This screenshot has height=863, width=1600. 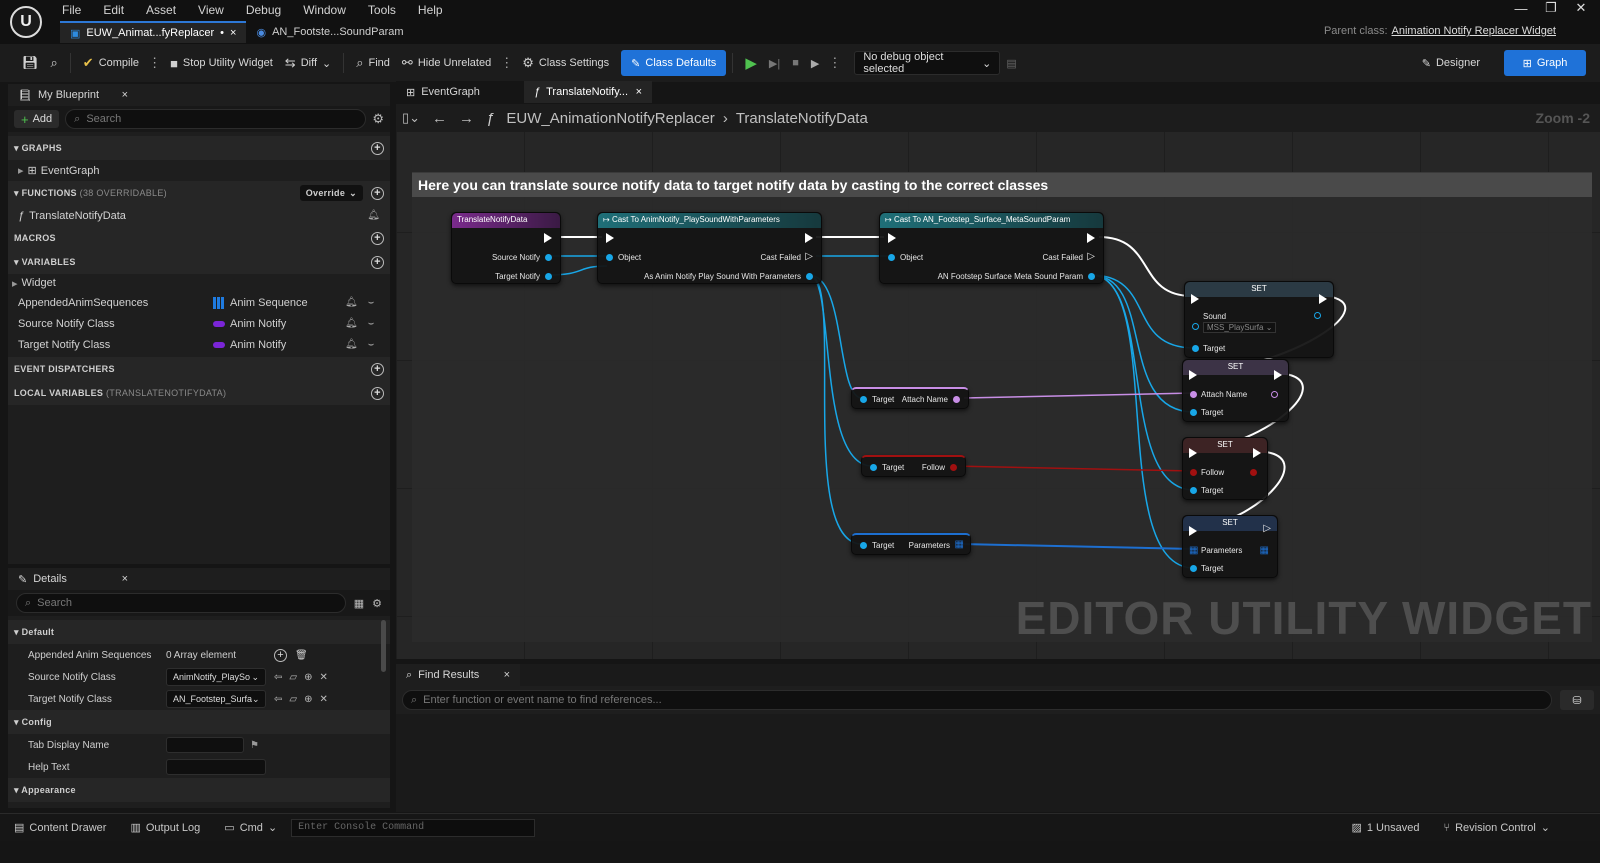 What do you see at coordinates (301, 655) in the screenshot?
I see `trash-icon: 🗑︎` at bounding box center [301, 655].